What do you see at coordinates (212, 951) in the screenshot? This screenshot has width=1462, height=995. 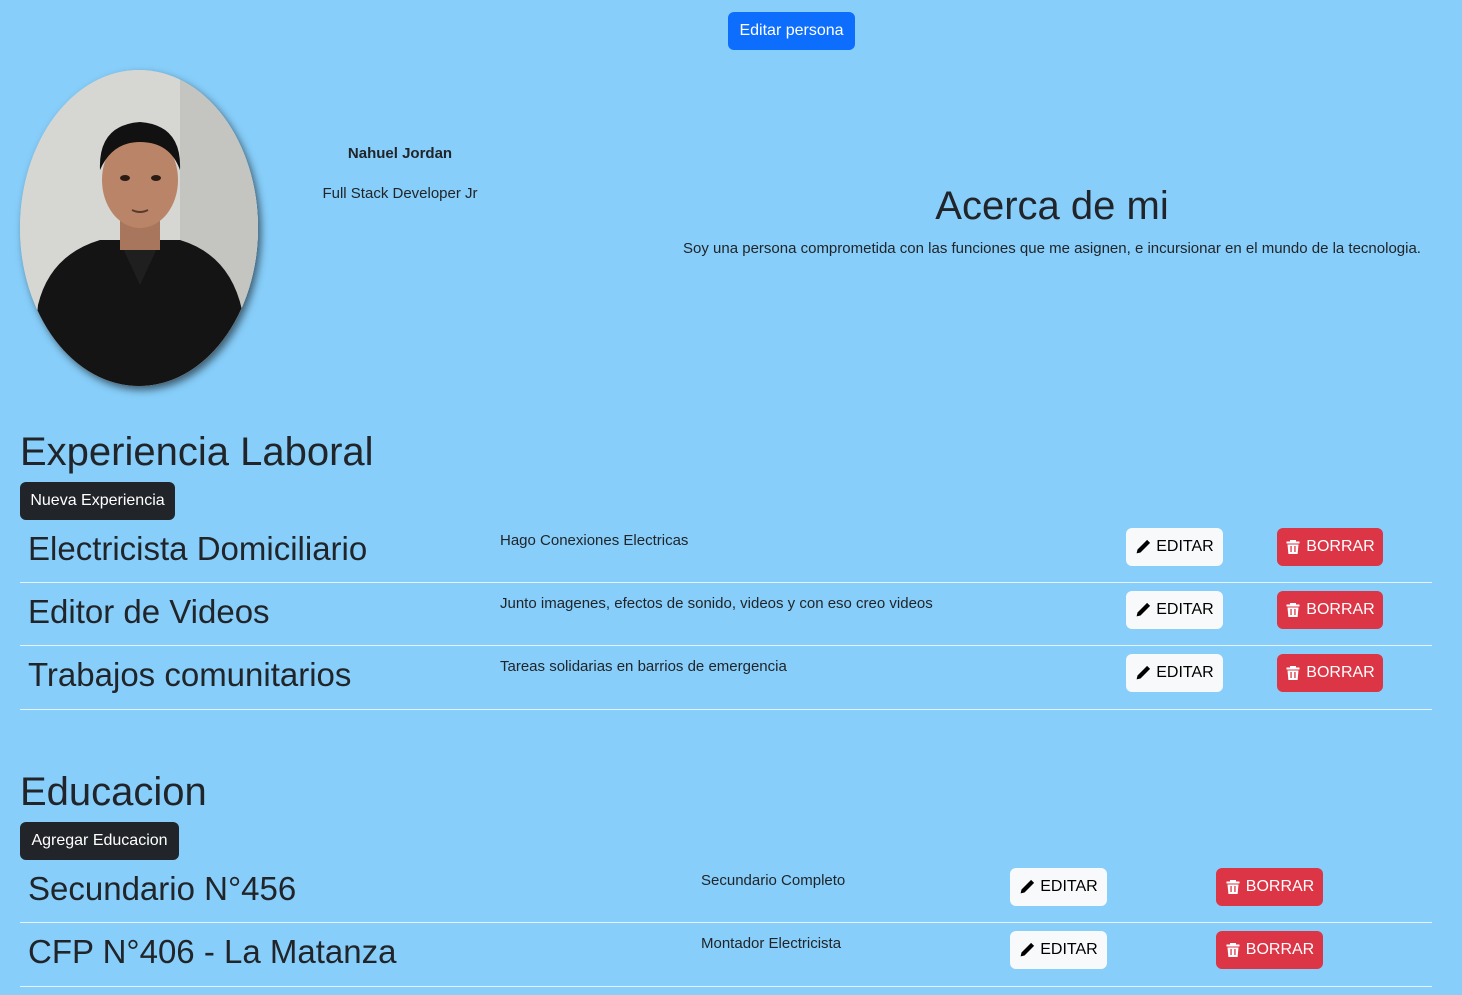 I see `education-title: CFP N°406 - La Matanza` at bounding box center [212, 951].